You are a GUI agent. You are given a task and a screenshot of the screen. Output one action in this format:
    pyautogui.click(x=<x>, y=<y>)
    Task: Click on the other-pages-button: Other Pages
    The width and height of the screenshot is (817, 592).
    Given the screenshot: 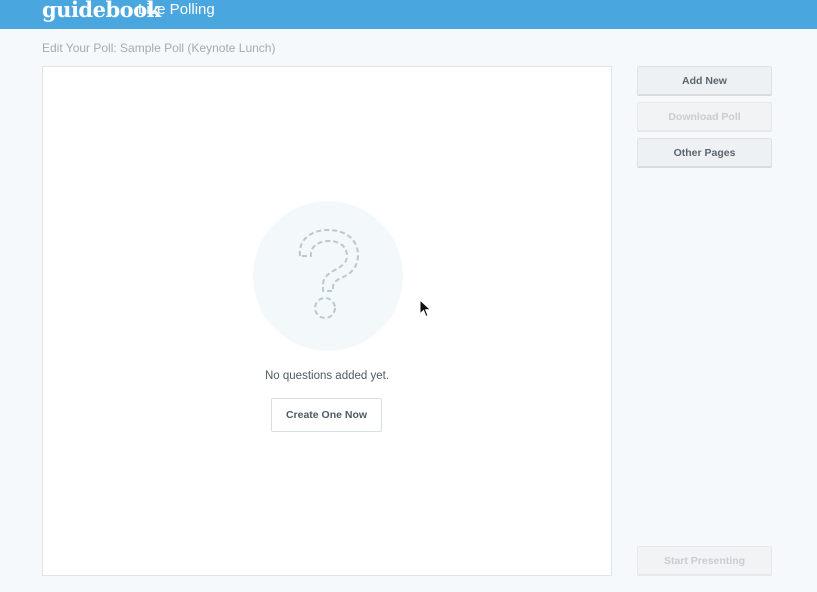 What is the action you would take?
    pyautogui.click(x=704, y=153)
    